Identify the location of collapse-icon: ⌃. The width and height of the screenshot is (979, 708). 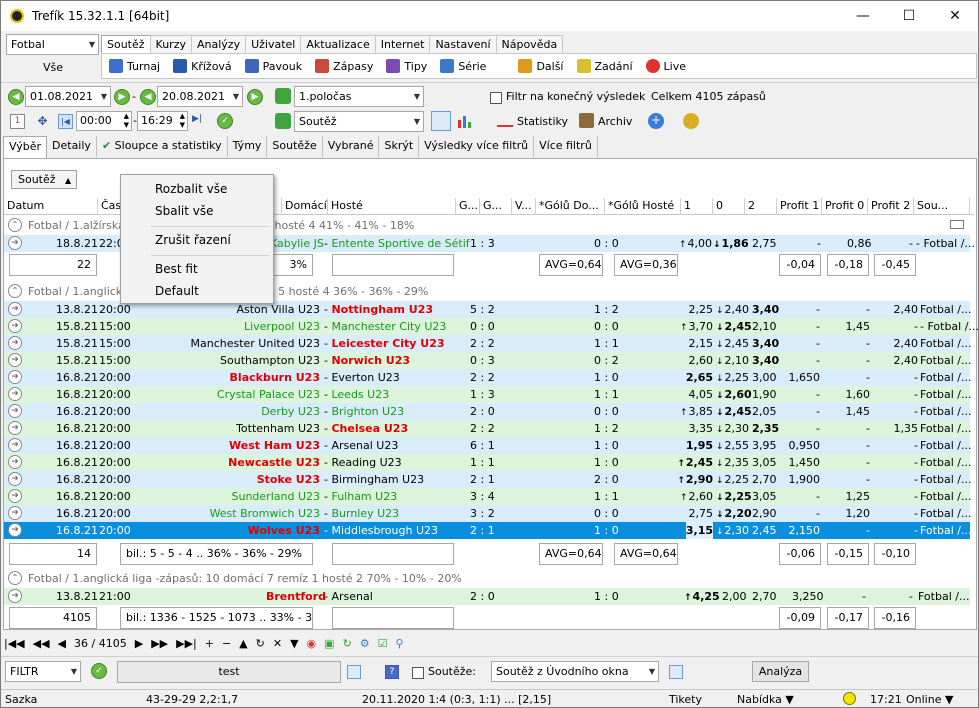
(15, 578).